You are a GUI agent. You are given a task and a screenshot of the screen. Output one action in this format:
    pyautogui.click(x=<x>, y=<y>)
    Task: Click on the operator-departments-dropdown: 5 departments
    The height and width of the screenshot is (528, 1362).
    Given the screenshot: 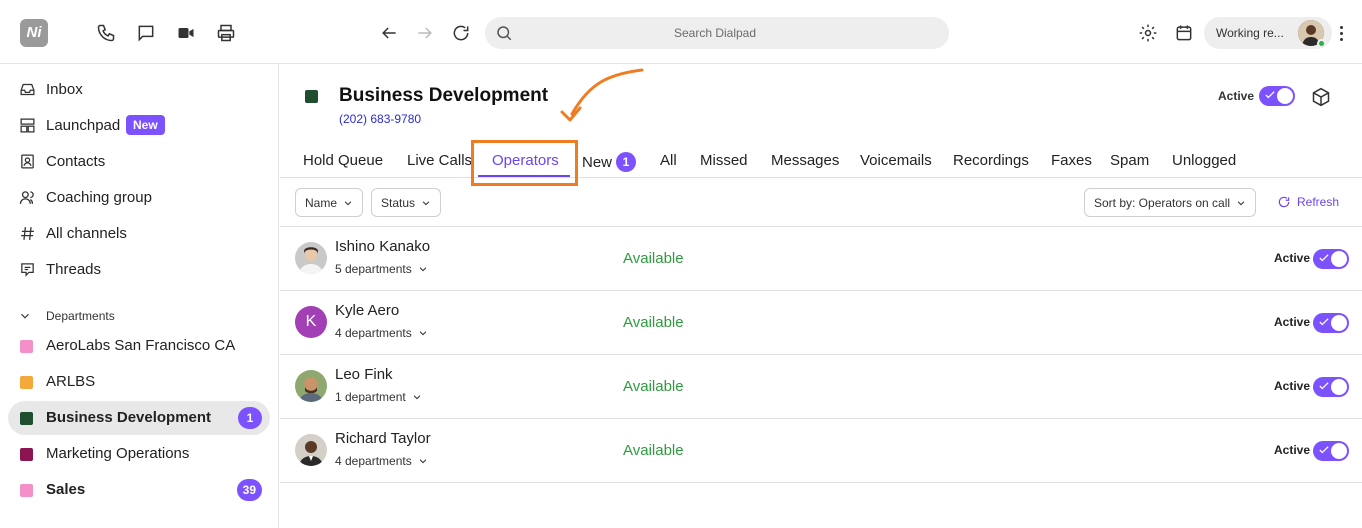 What is the action you would take?
    pyautogui.click(x=381, y=269)
    